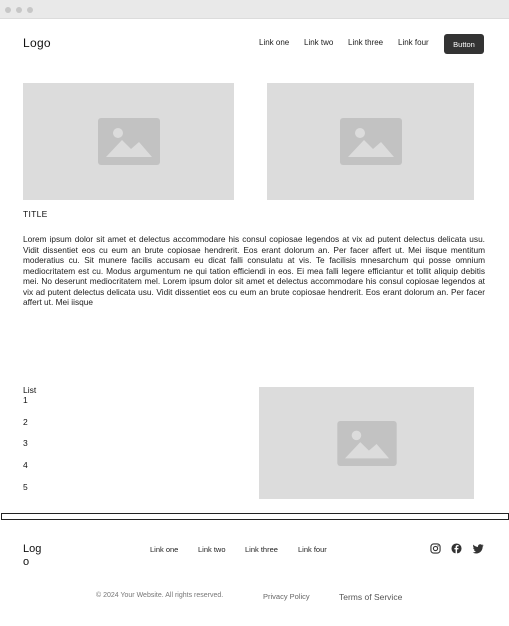  What do you see at coordinates (254, 9) in the screenshot?
I see `browser-title-bar` at bounding box center [254, 9].